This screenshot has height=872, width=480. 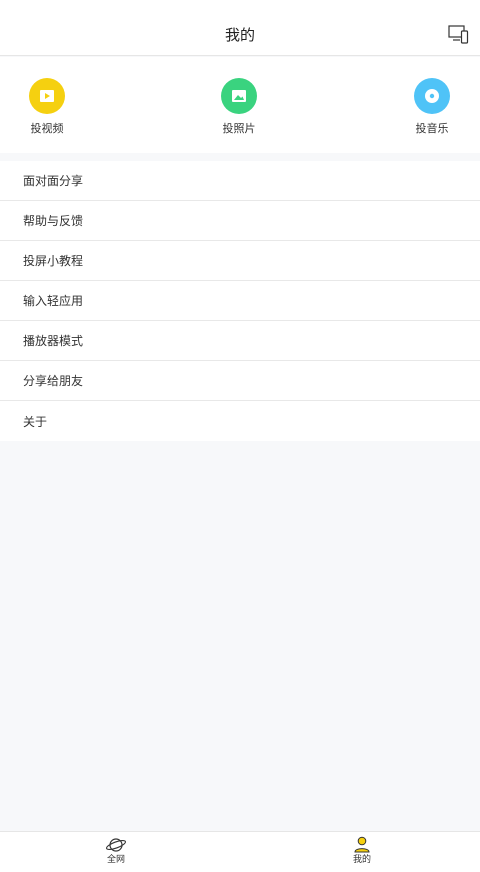 I want to click on cast-options: 投视频 投照片 投音乐, so click(x=240, y=105).